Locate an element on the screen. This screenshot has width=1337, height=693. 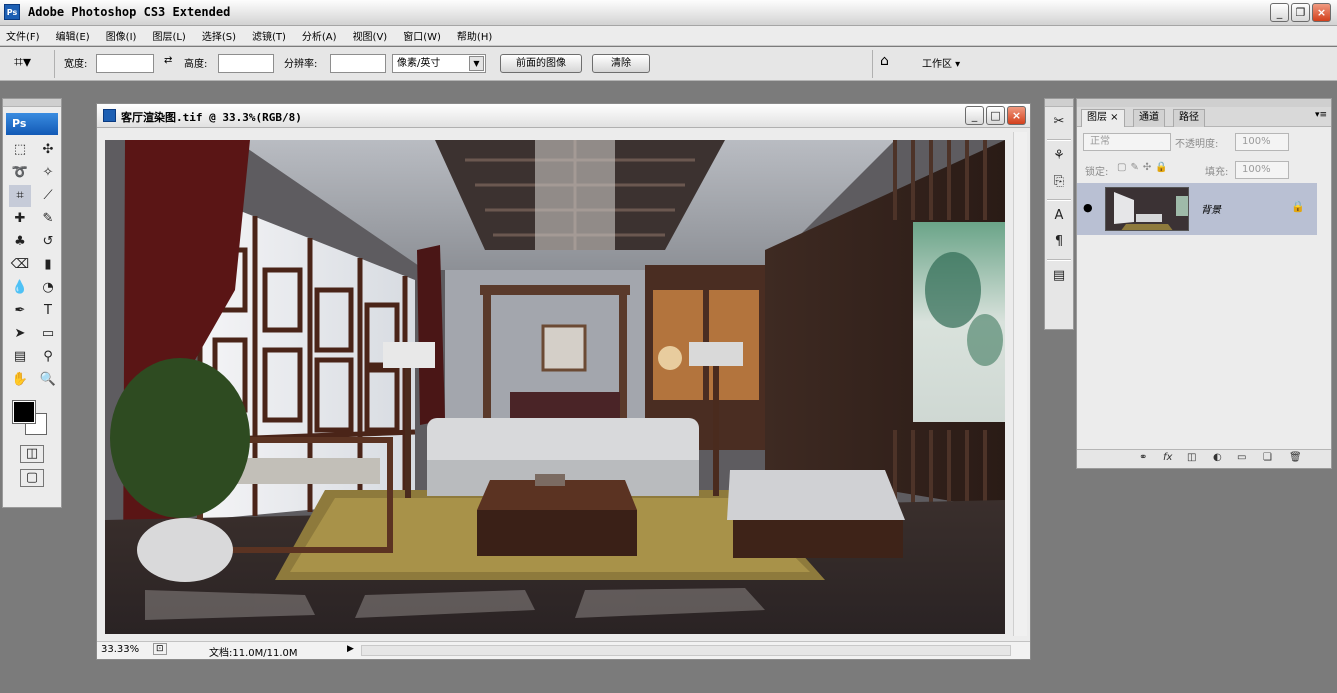
ps-badge: Ps is located at coordinates (32, 124).